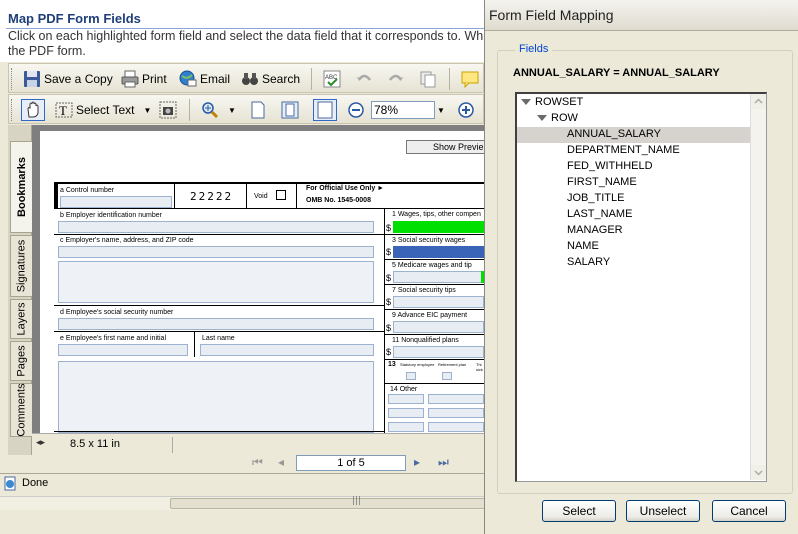 Image resolution: width=798 pixels, height=534 pixels. Describe the element at coordinates (21, 410) in the screenshot. I see `tab-comments: Comments` at that location.